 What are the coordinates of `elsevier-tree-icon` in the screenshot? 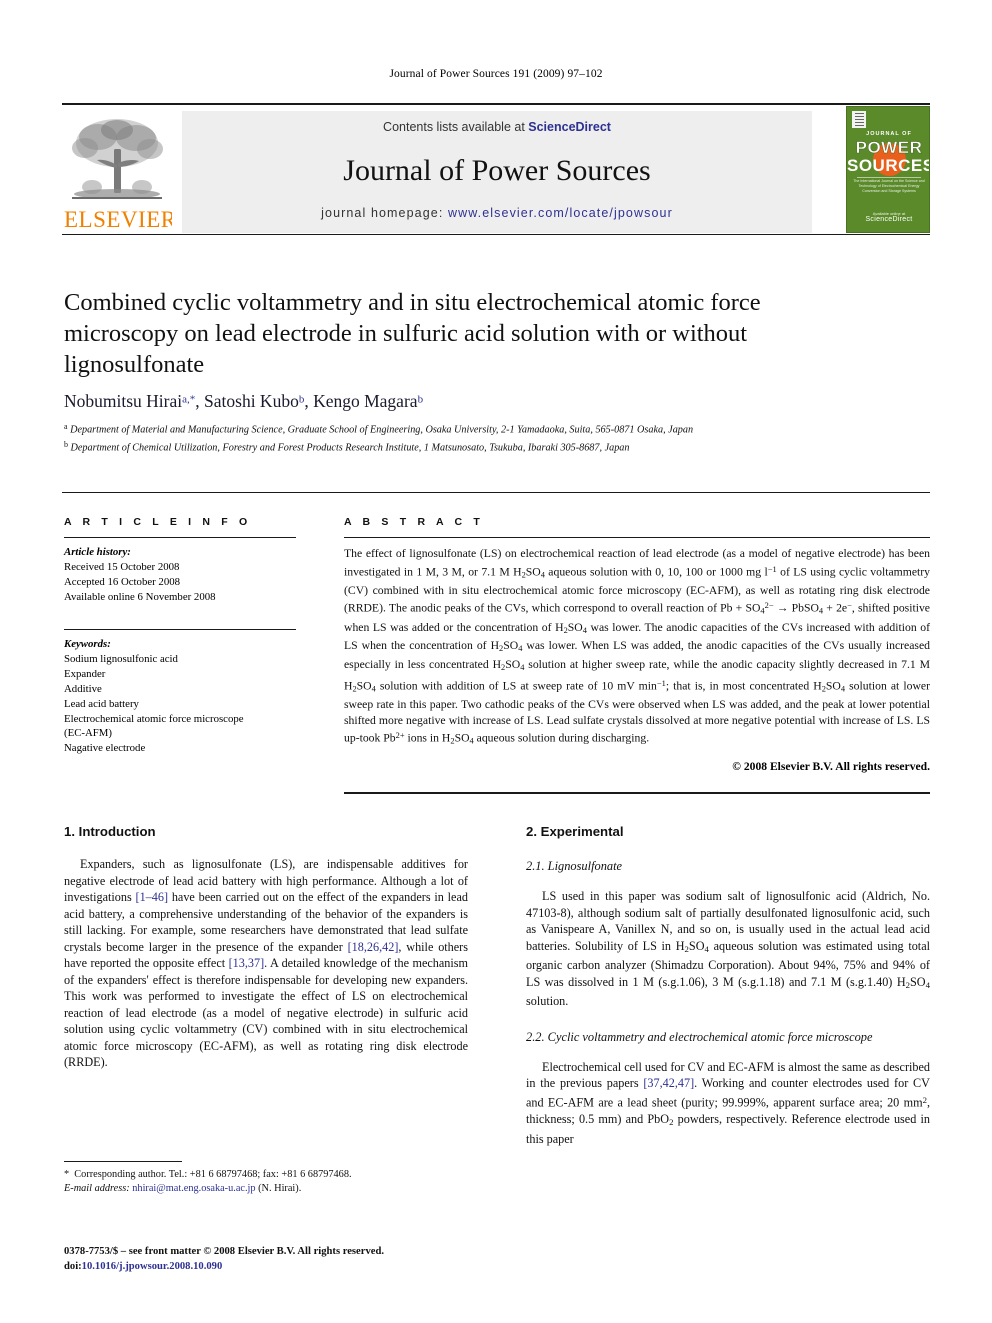 It's located at (117, 159).